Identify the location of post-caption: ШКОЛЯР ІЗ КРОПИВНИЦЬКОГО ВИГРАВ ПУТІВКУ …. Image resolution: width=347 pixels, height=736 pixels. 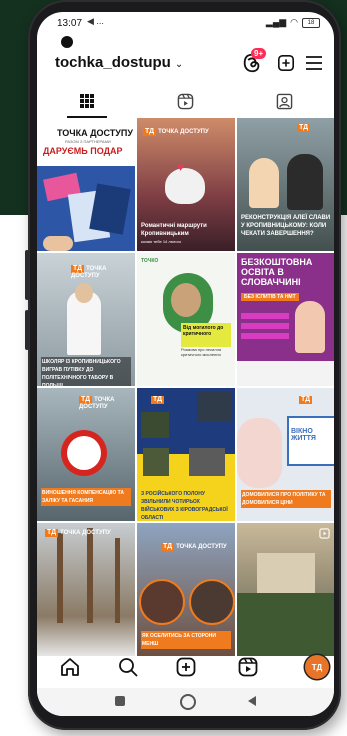
(86, 371).